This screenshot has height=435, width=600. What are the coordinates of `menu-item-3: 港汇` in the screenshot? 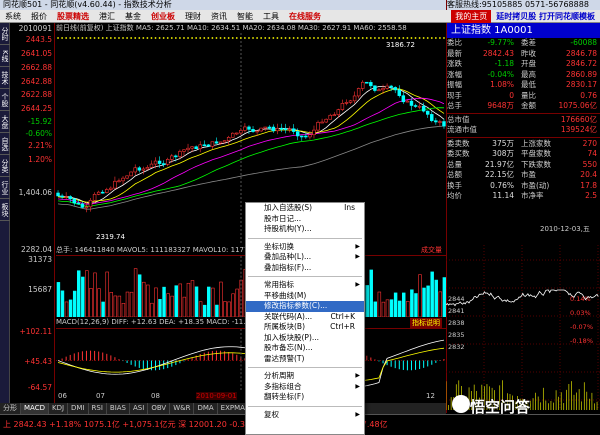 It's located at (107, 16).